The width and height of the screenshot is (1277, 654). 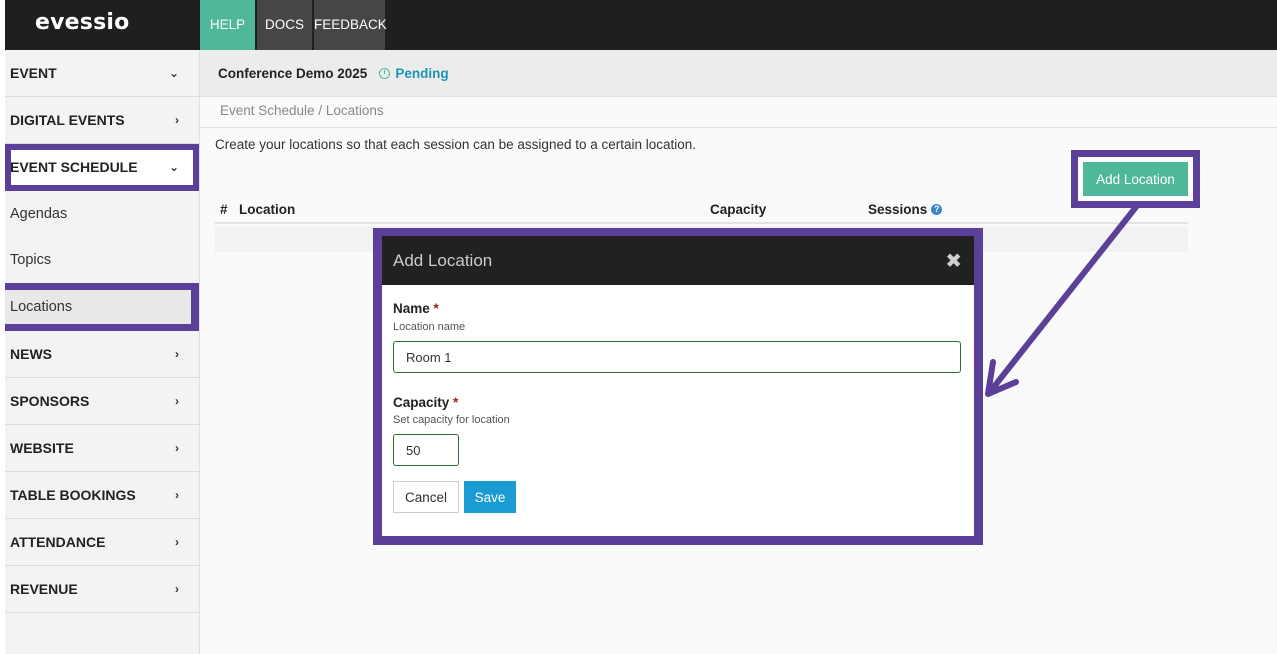 What do you see at coordinates (953, 260) in the screenshot?
I see `close-icon: ✖` at bounding box center [953, 260].